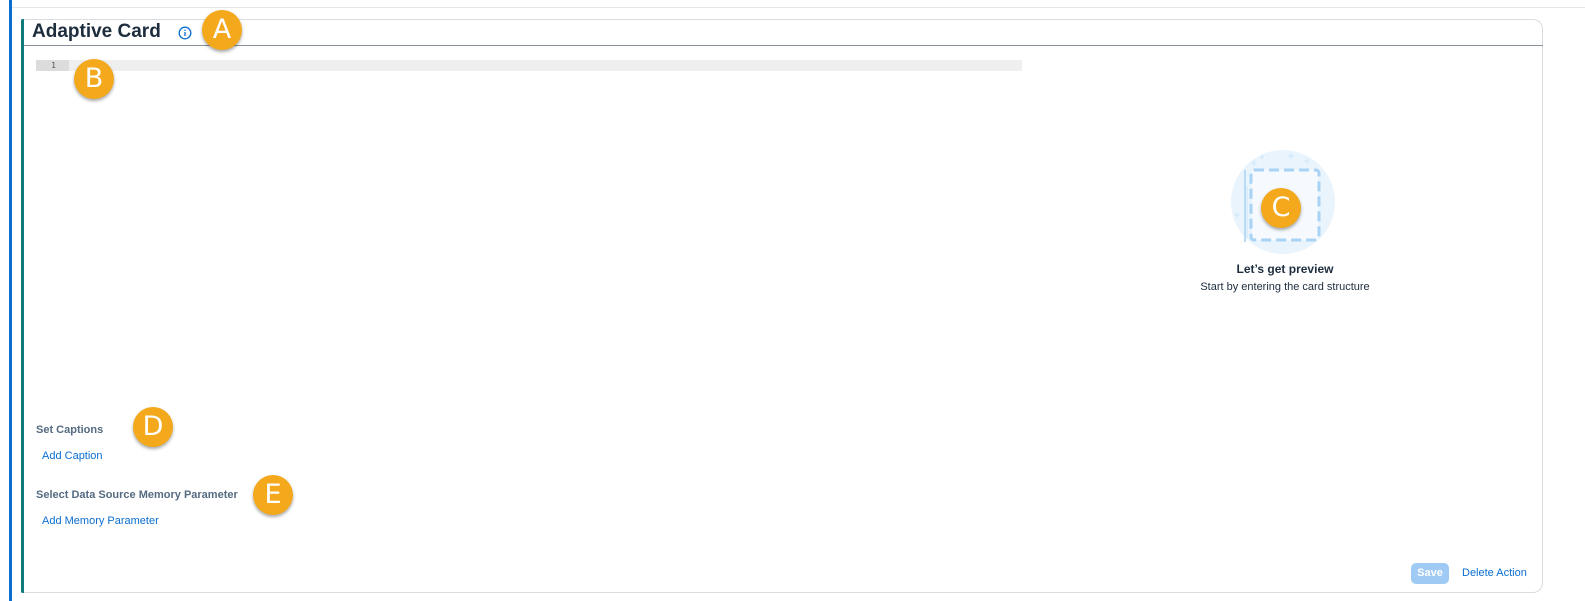  Describe the element at coordinates (797, 7) in the screenshot. I see `outer-panel-border` at that location.